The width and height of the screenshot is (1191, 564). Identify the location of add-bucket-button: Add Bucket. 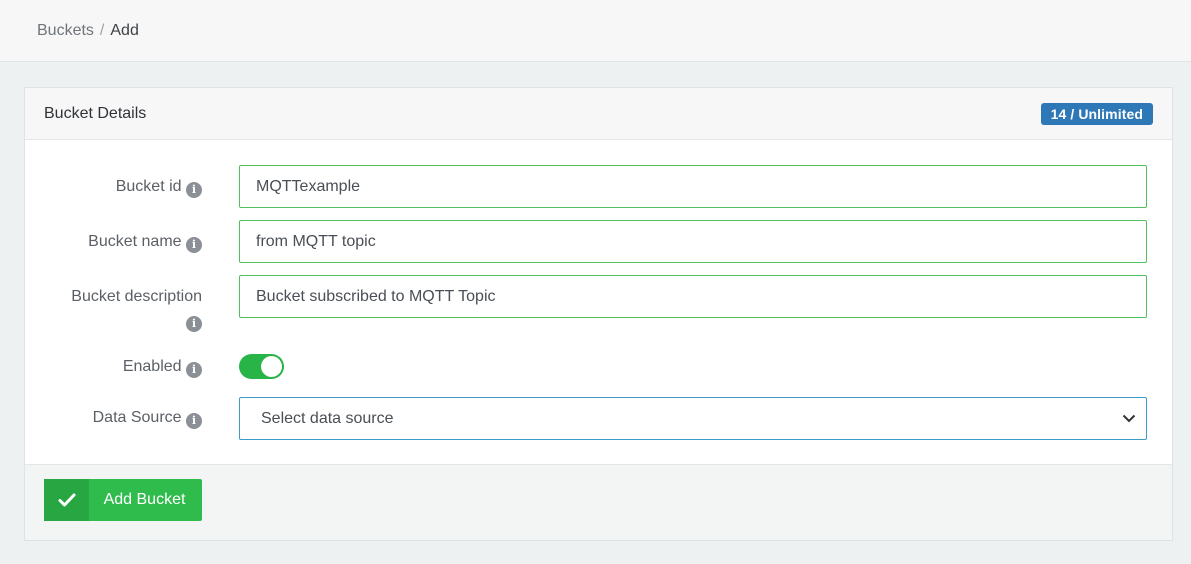
(123, 500).